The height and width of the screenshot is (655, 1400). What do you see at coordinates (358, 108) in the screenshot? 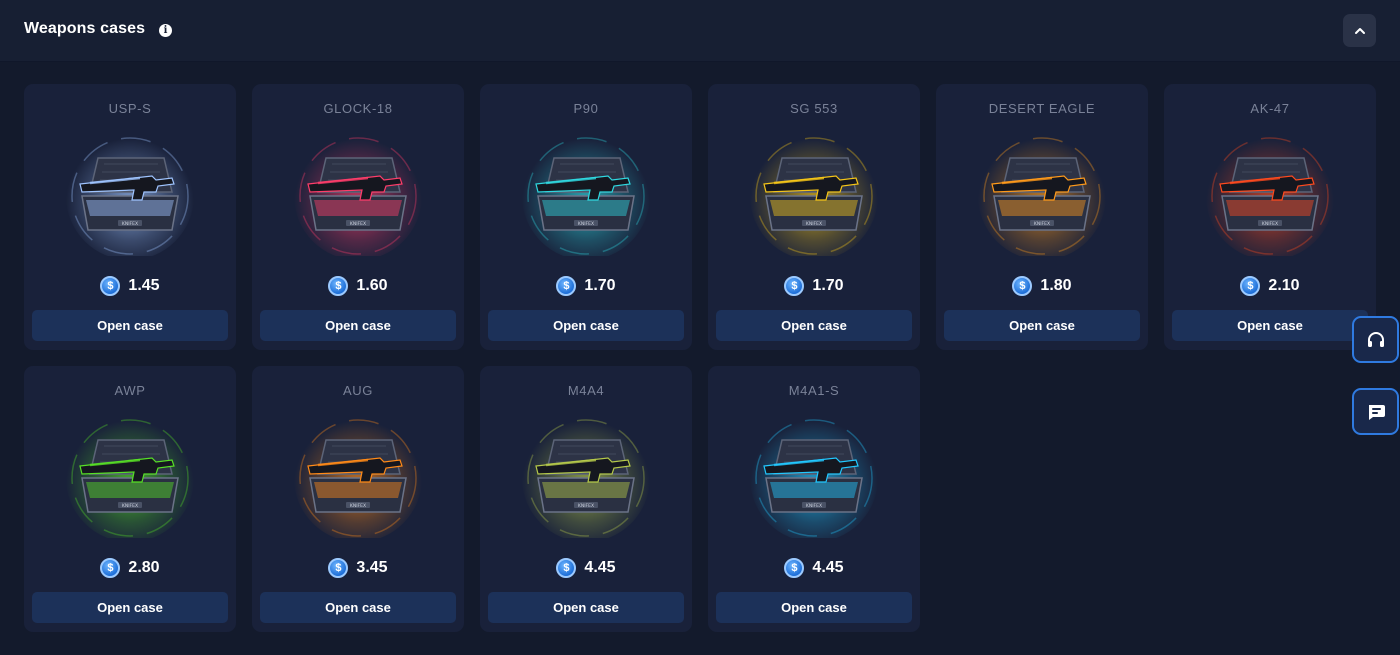
I see `case-name: GLOCK-18` at bounding box center [358, 108].